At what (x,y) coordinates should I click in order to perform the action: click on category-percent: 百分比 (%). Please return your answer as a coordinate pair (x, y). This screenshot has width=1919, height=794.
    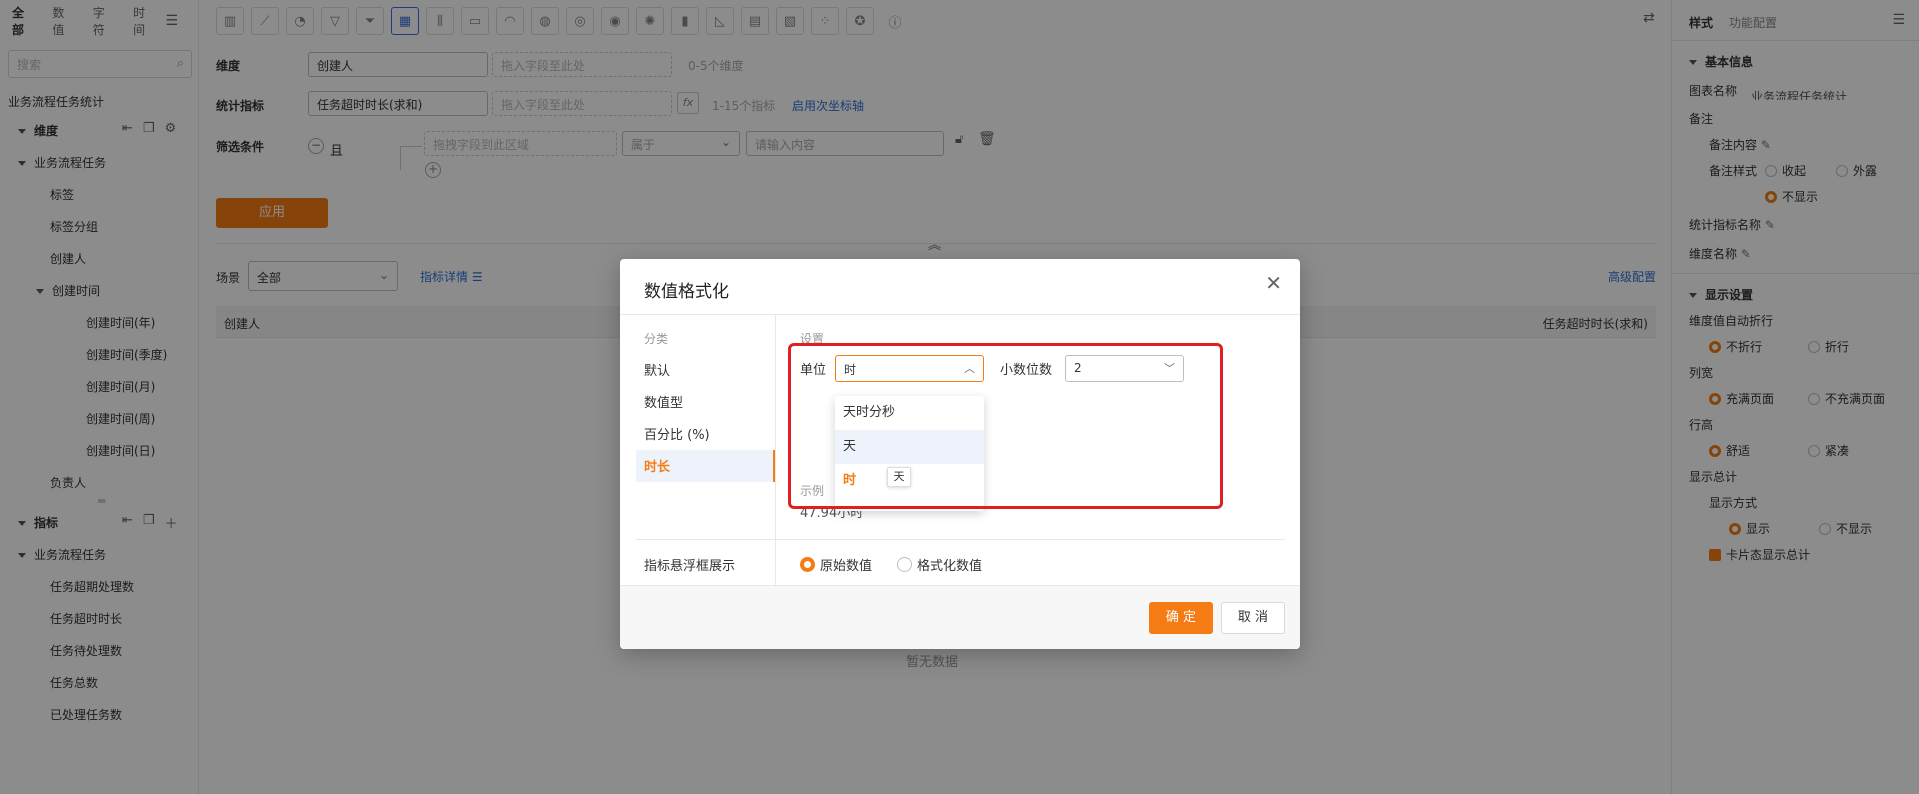
    Looking at the image, I should click on (677, 433).